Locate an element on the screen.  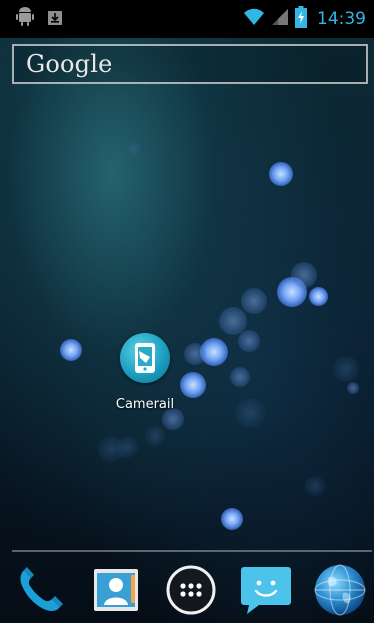
dock-divider is located at coordinates (192, 551).